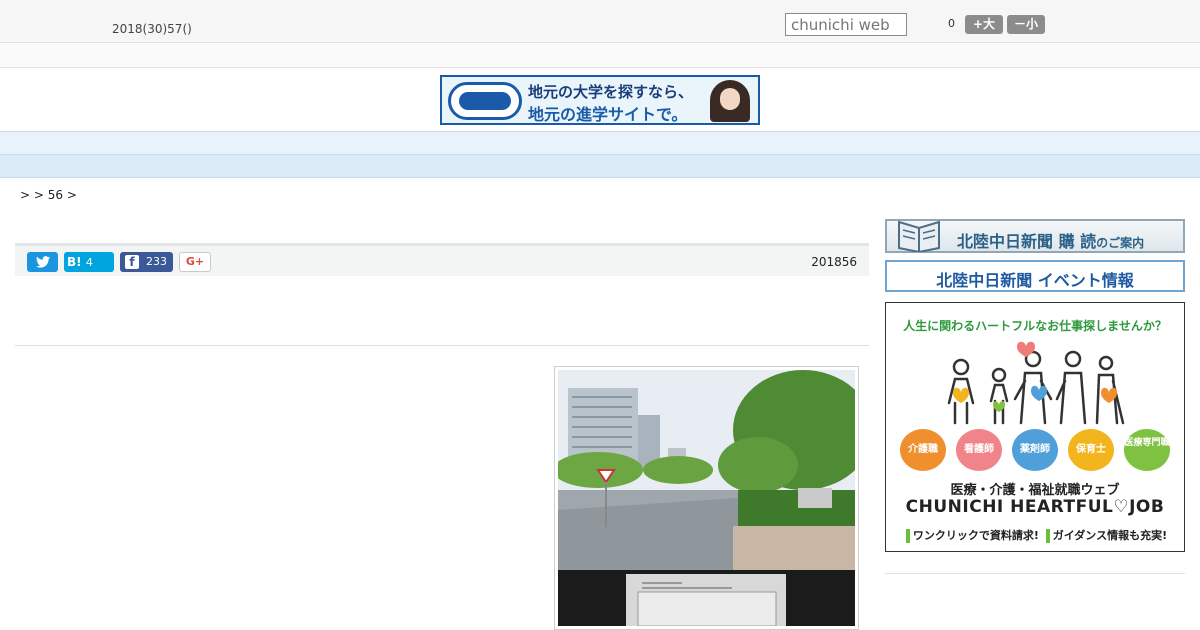  I want to click on article-photo, so click(706, 498).